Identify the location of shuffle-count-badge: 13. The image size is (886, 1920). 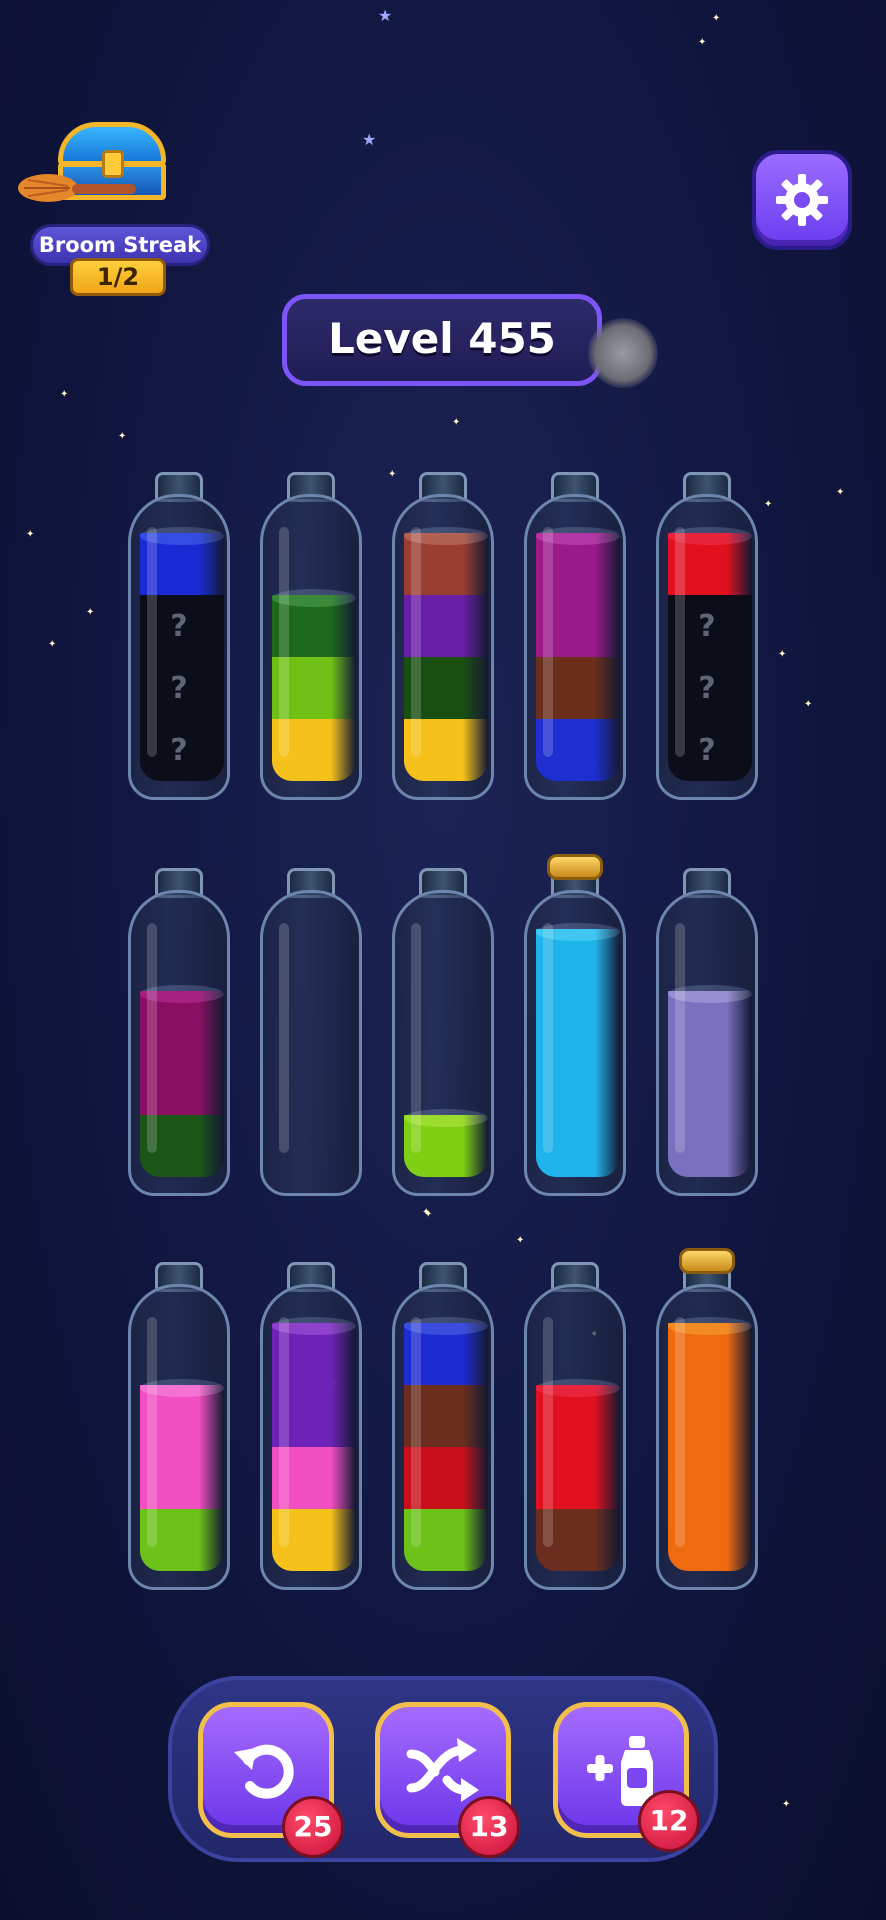
(489, 1827).